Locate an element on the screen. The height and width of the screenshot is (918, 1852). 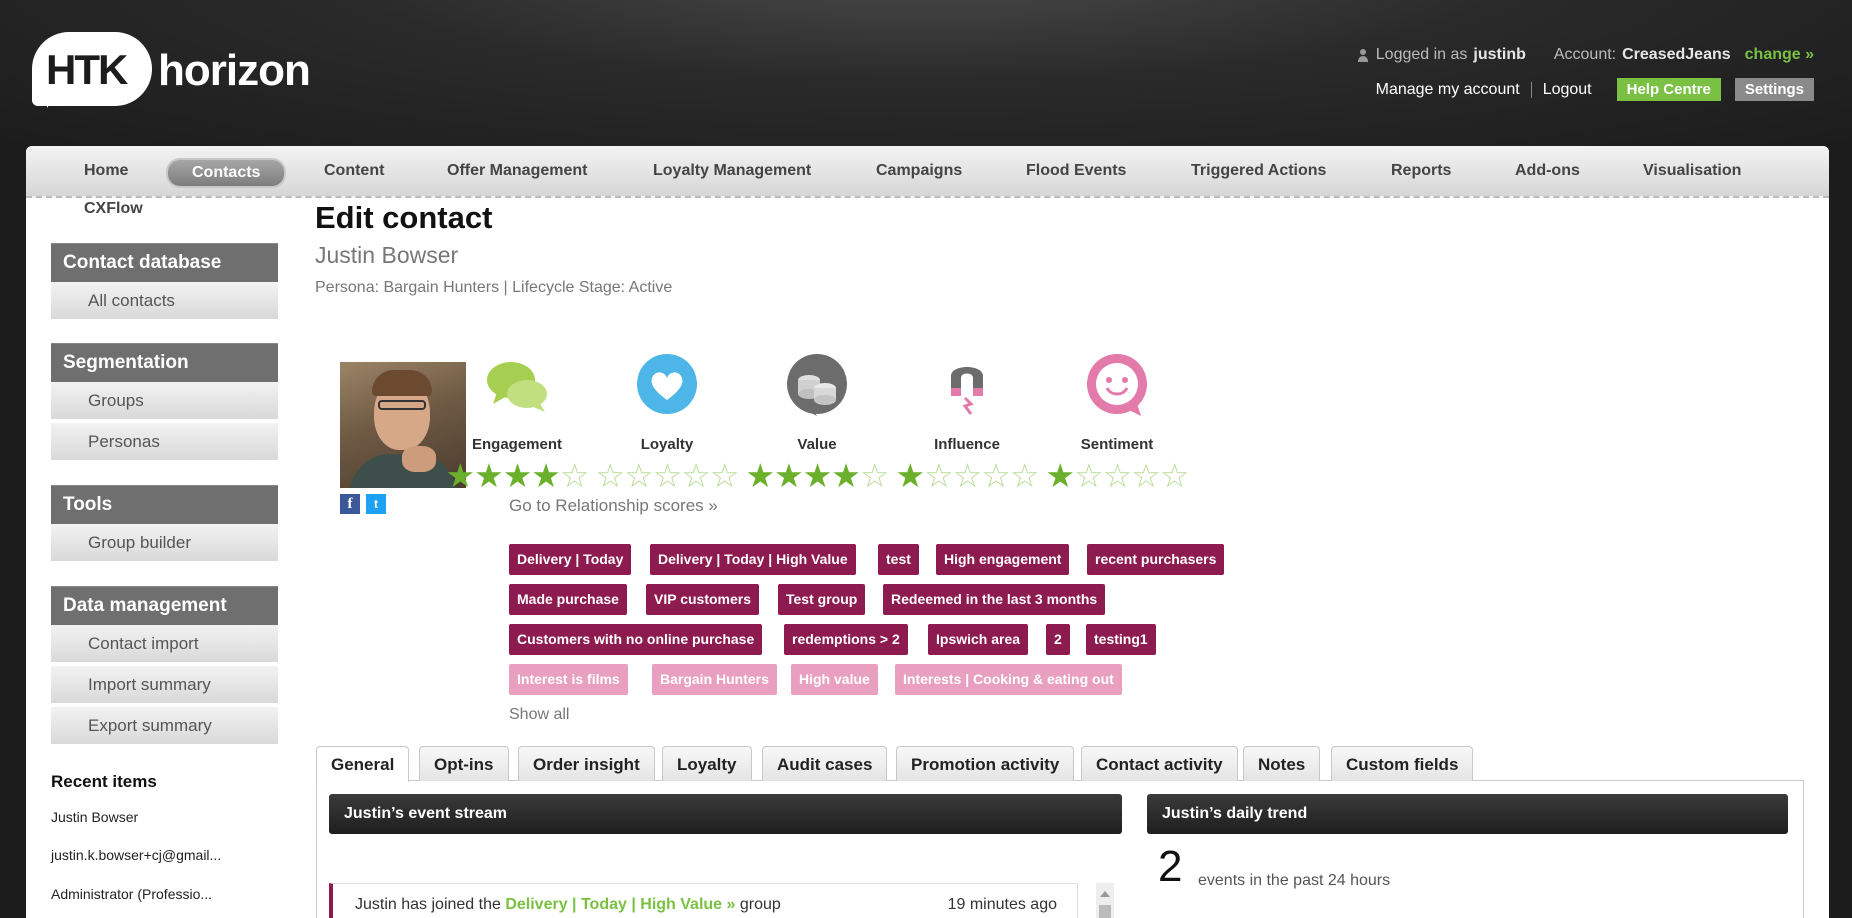
nav-contacts: Contacts is located at coordinates (226, 173).